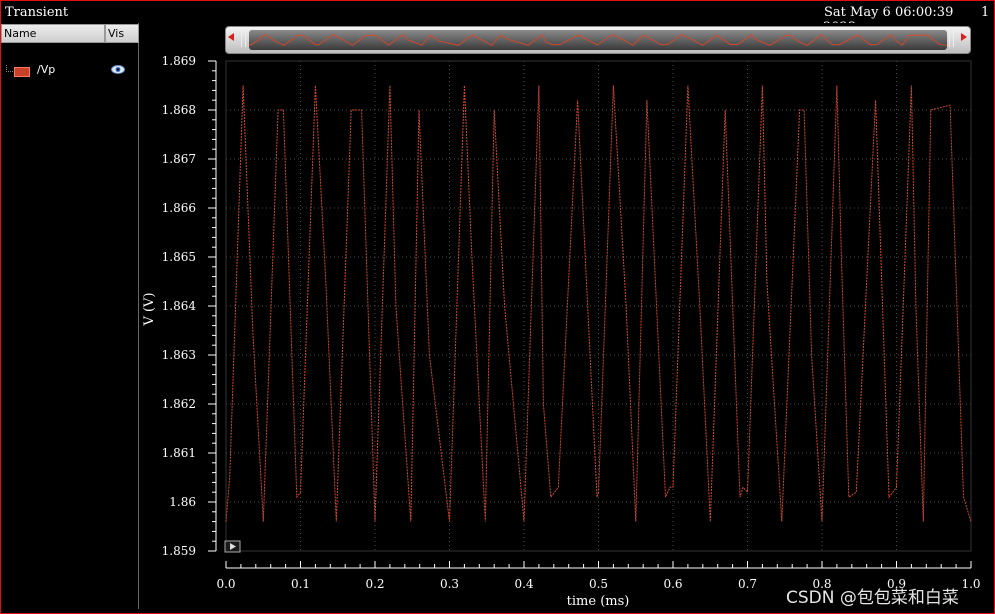  Describe the element at coordinates (22, 72) in the screenshot. I see `signal-color-swatch` at that location.